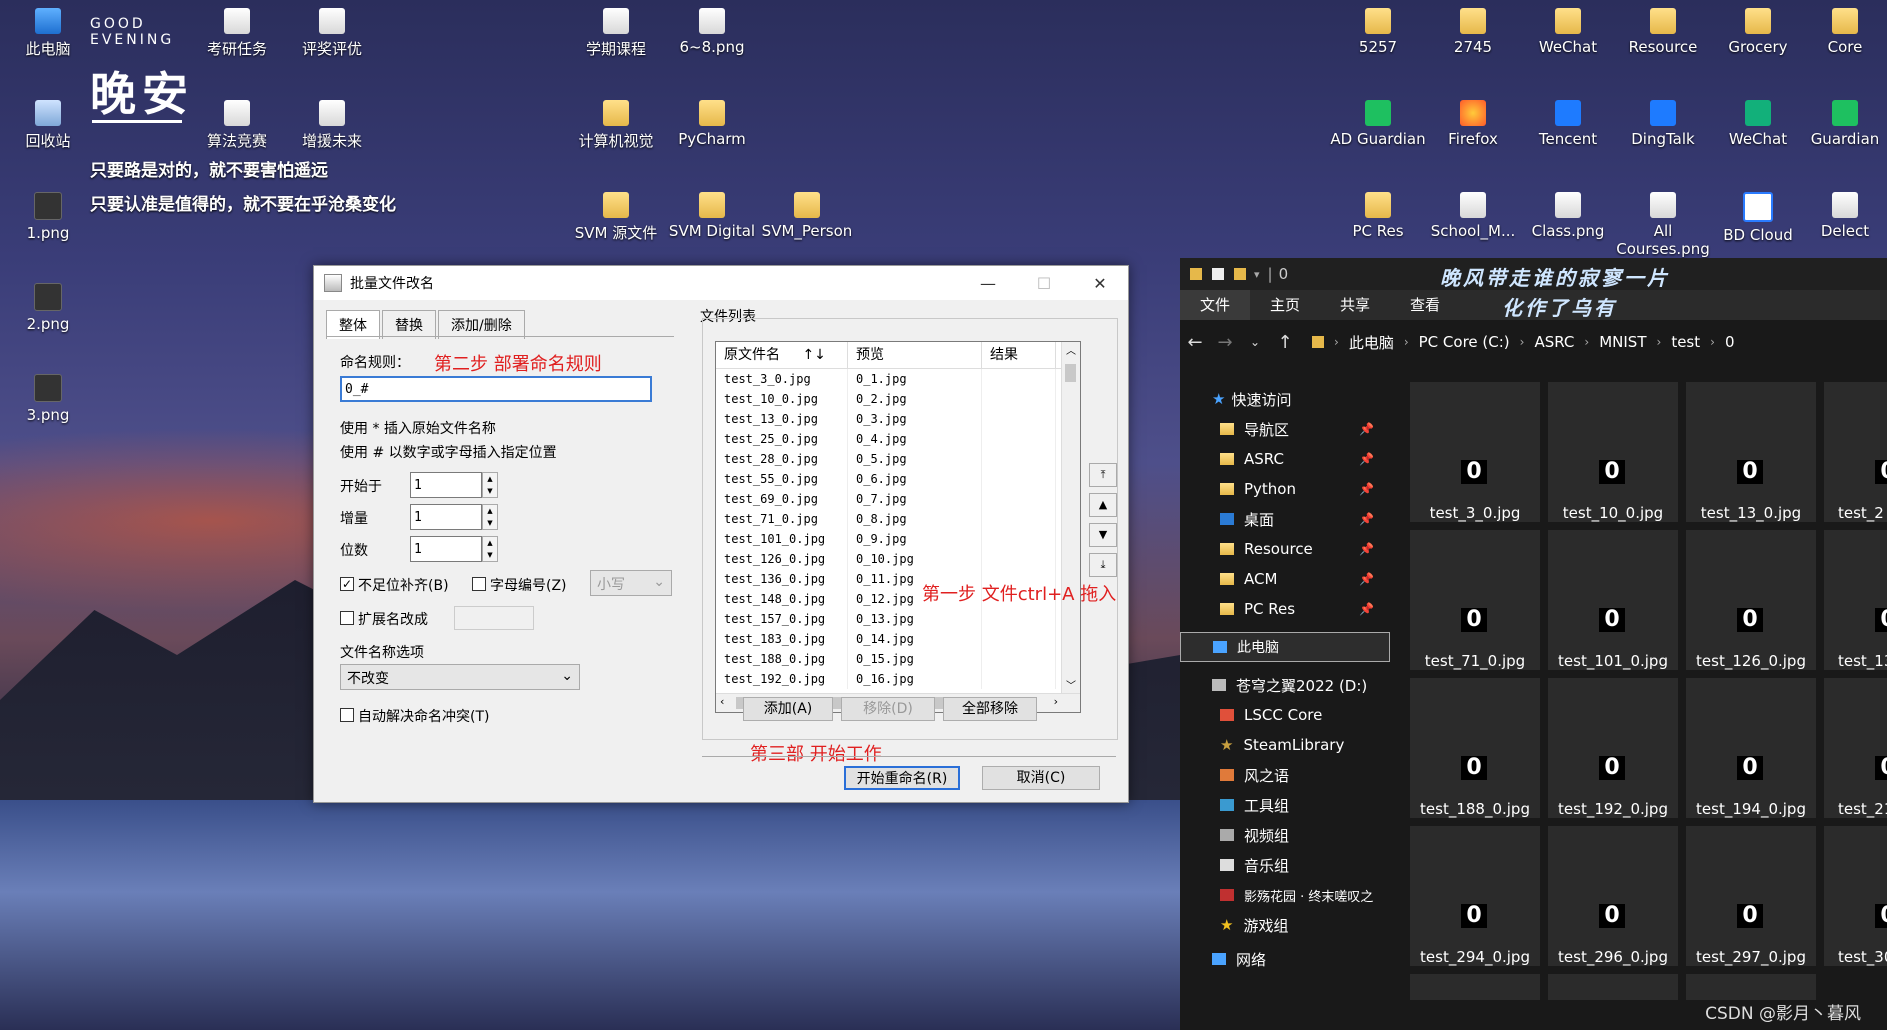 The image size is (1887, 1030). I want to click on file-list-row: test_183_0.jpg 0_14.jpg, so click(898, 639).